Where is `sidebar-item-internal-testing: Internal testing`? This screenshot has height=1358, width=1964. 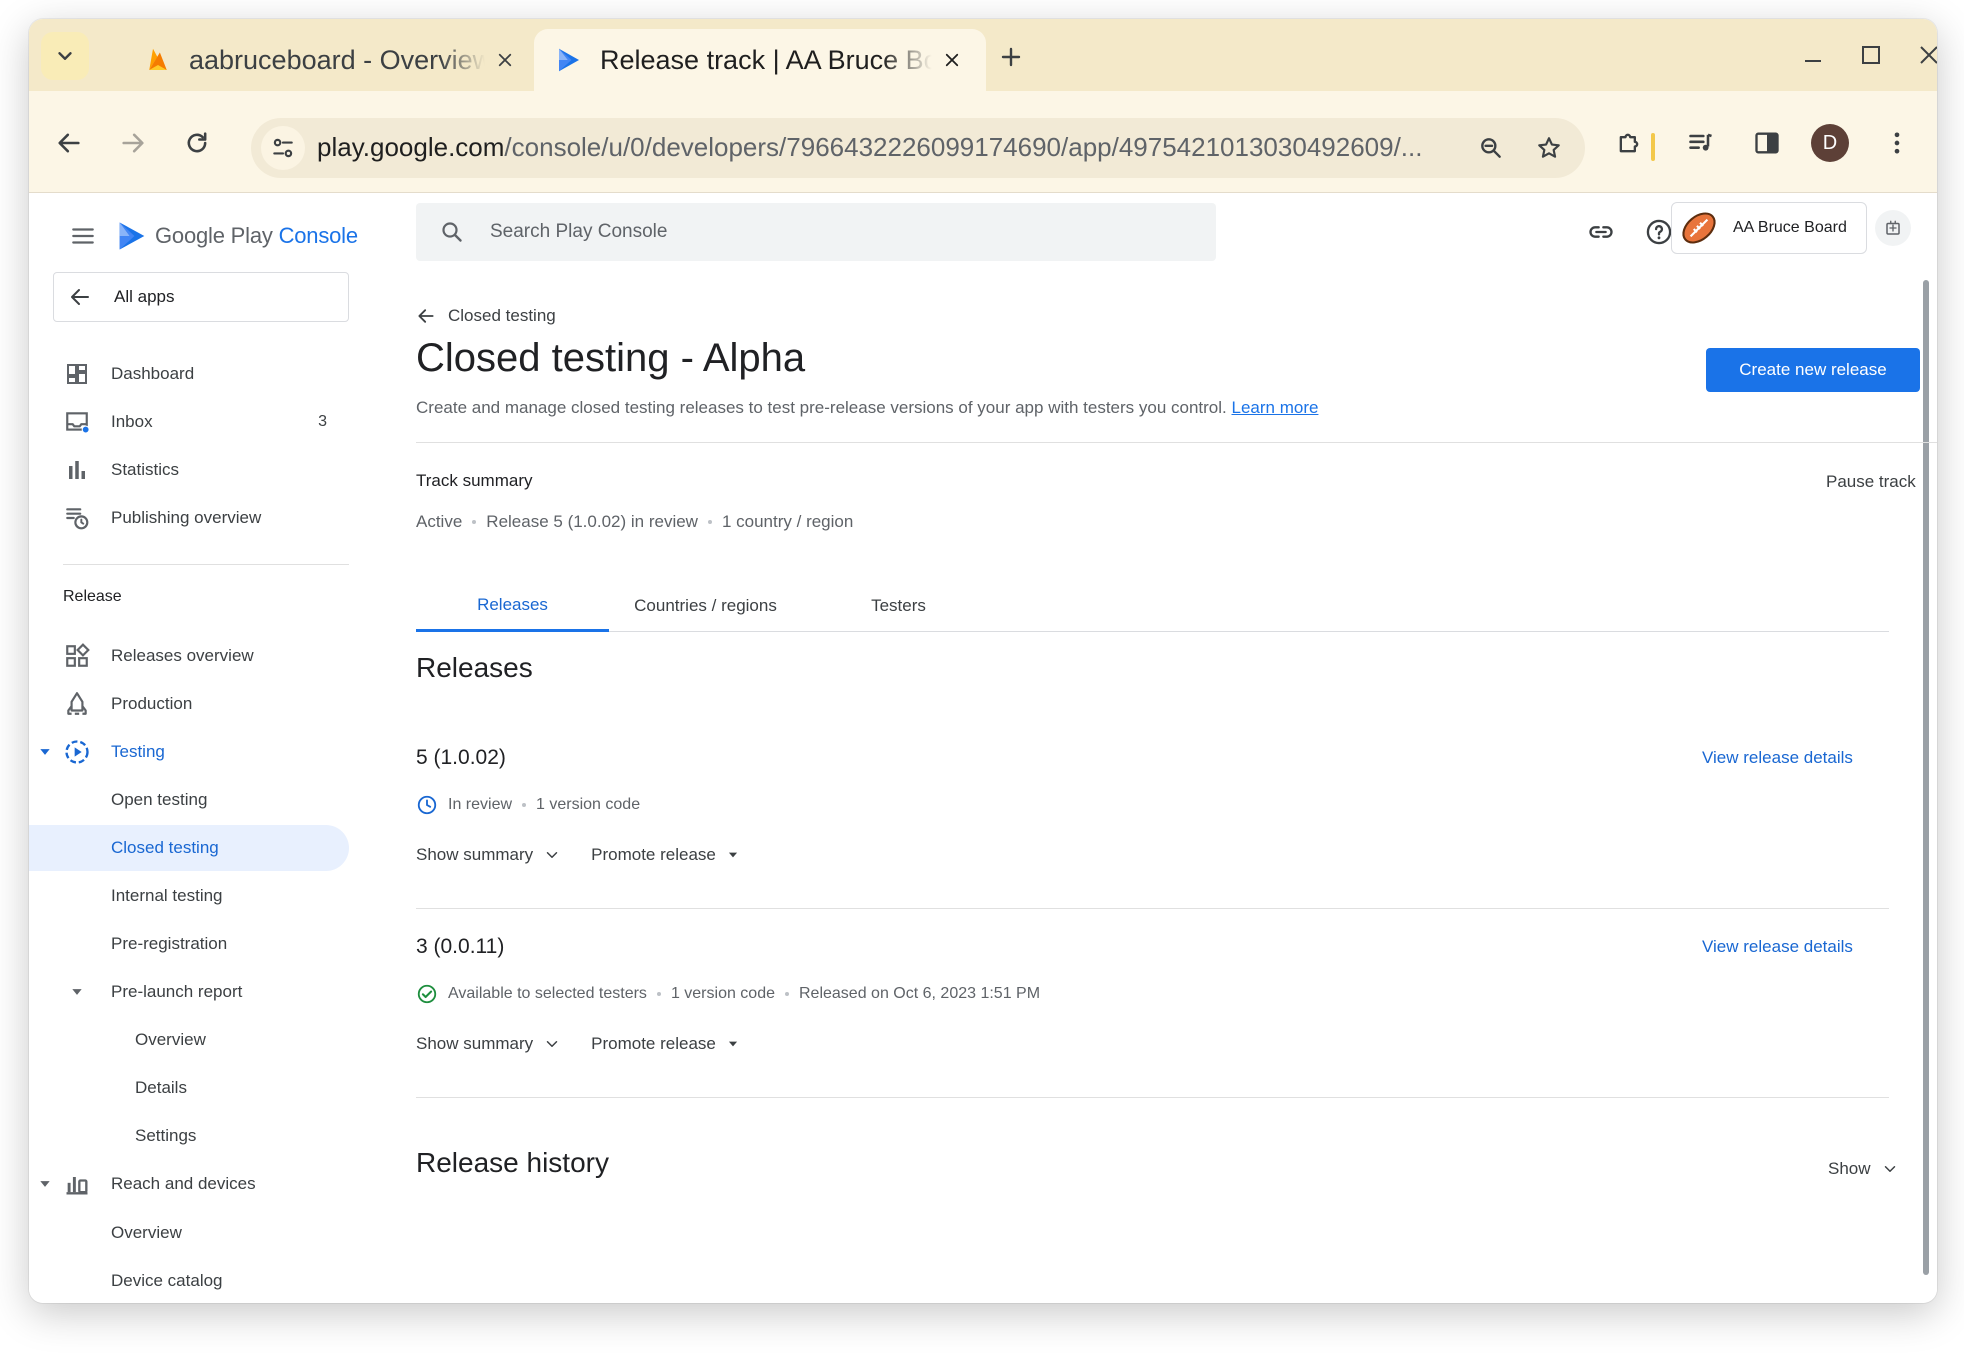
sidebar-item-internal-testing: Internal testing is located at coordinates (189, 896).